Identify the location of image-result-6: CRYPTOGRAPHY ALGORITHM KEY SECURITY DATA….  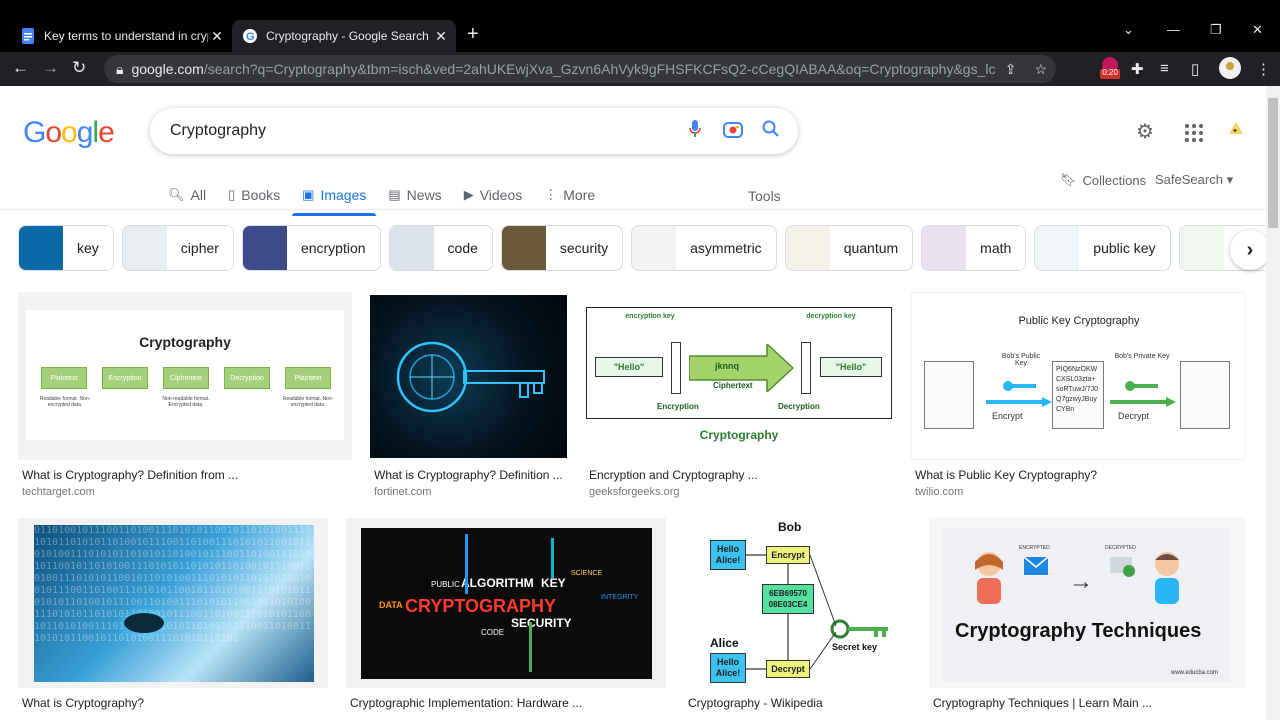
(506, 619).